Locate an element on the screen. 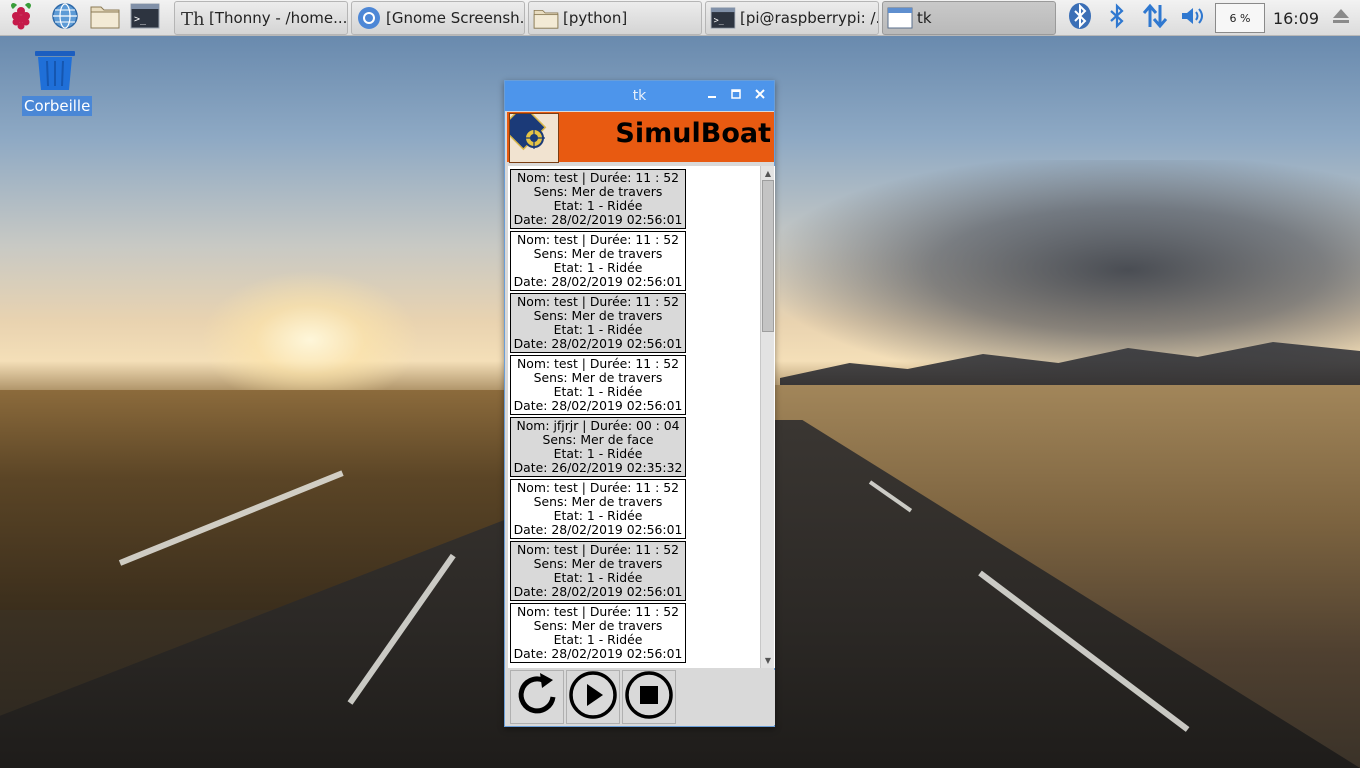  close-button is located at coordinates (760, 96).